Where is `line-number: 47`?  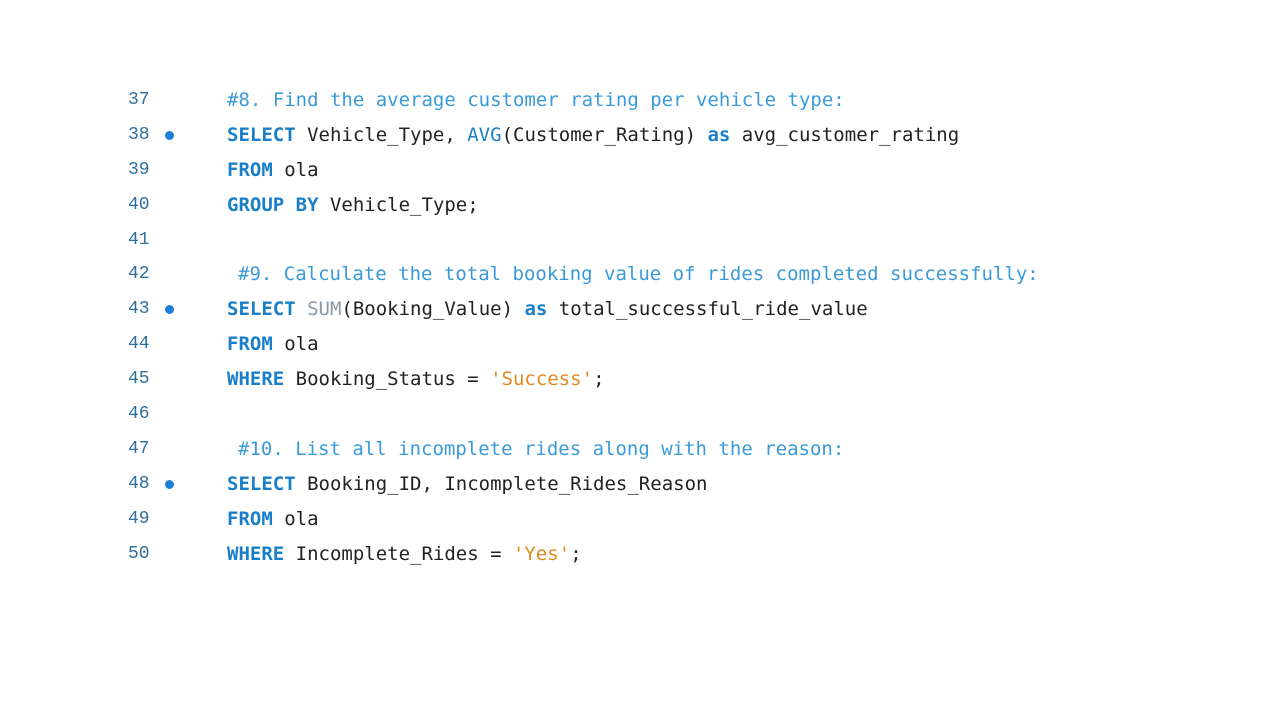 line-number: 47 is located at coordinates (139, 448).